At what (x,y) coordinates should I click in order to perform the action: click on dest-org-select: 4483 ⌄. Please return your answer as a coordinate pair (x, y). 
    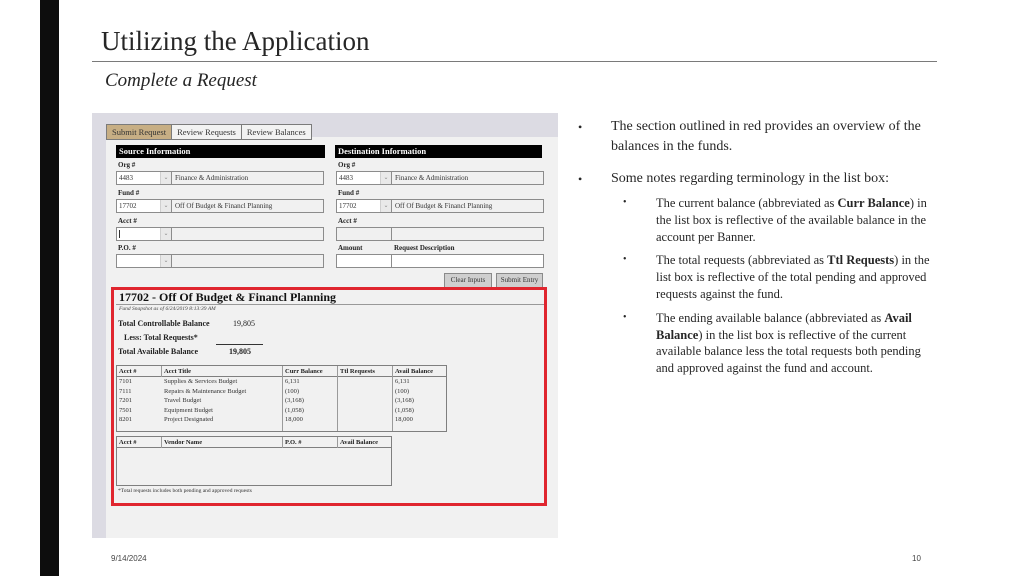
    Looking at the image, I should click on (364, 178).